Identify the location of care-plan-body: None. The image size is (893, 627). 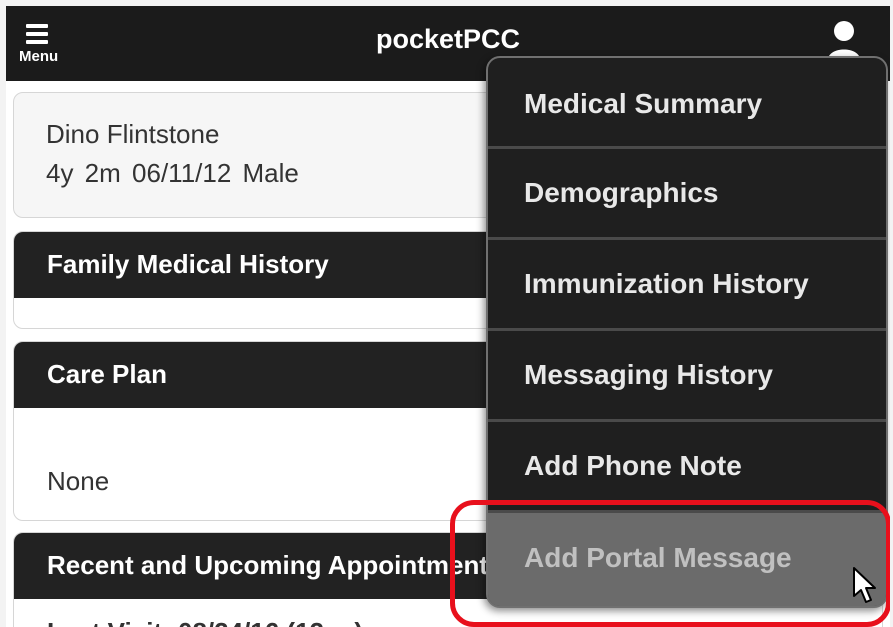
(78, 481).